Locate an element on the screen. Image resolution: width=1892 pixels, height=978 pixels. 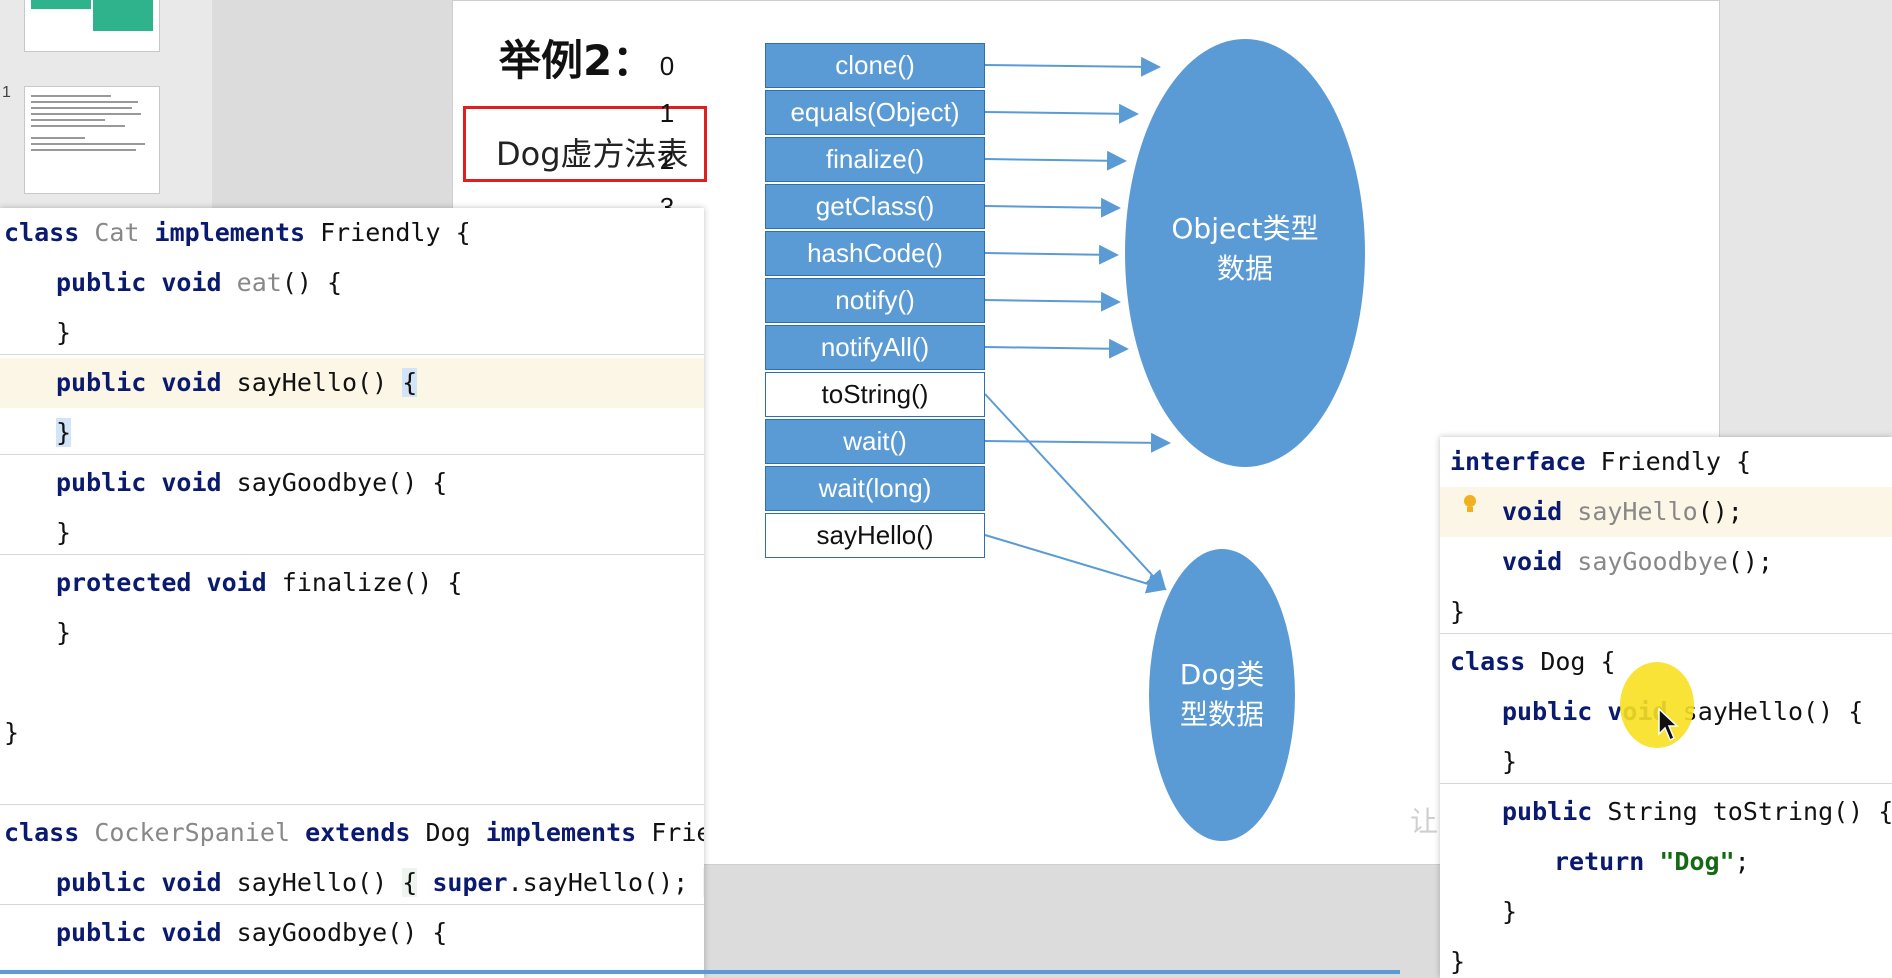
method-cell: equals(Object) is located at coordinates (875, 112).